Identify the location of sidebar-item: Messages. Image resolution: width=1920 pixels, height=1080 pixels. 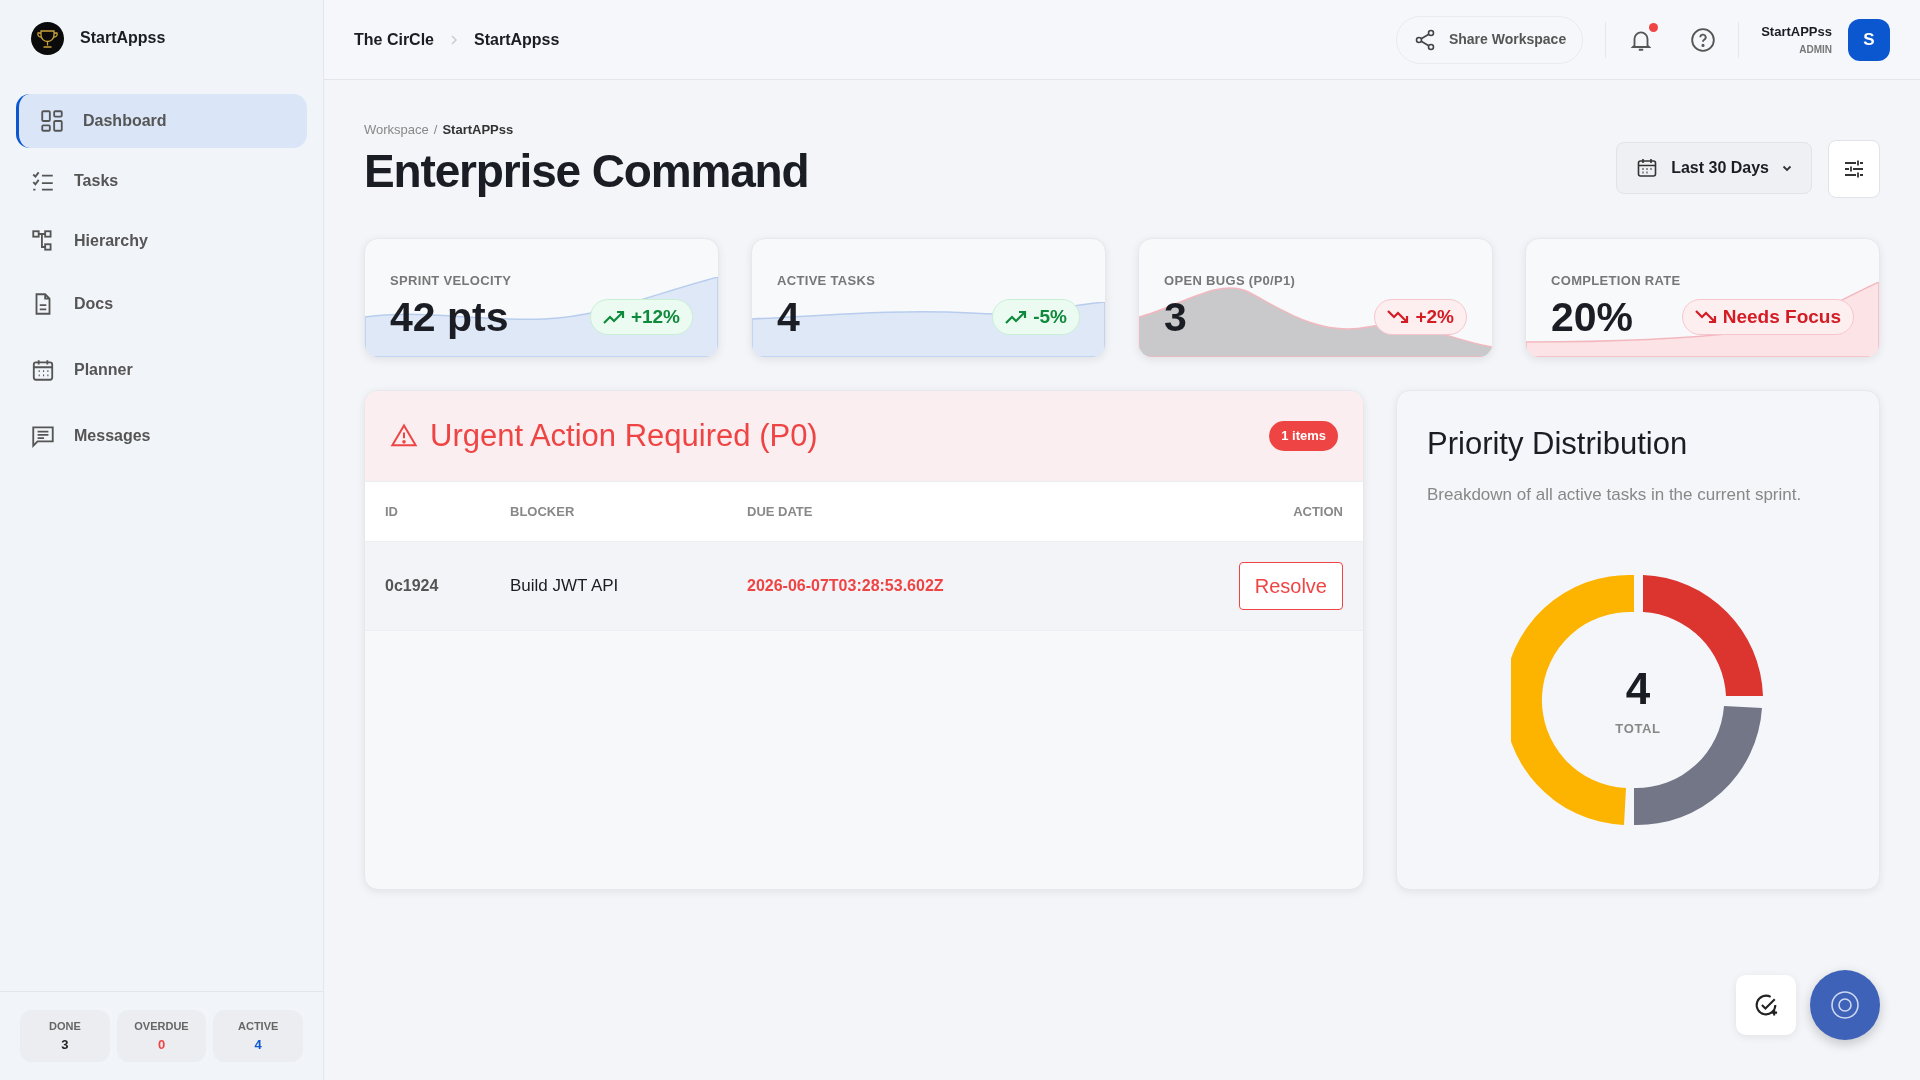
(161, 436).